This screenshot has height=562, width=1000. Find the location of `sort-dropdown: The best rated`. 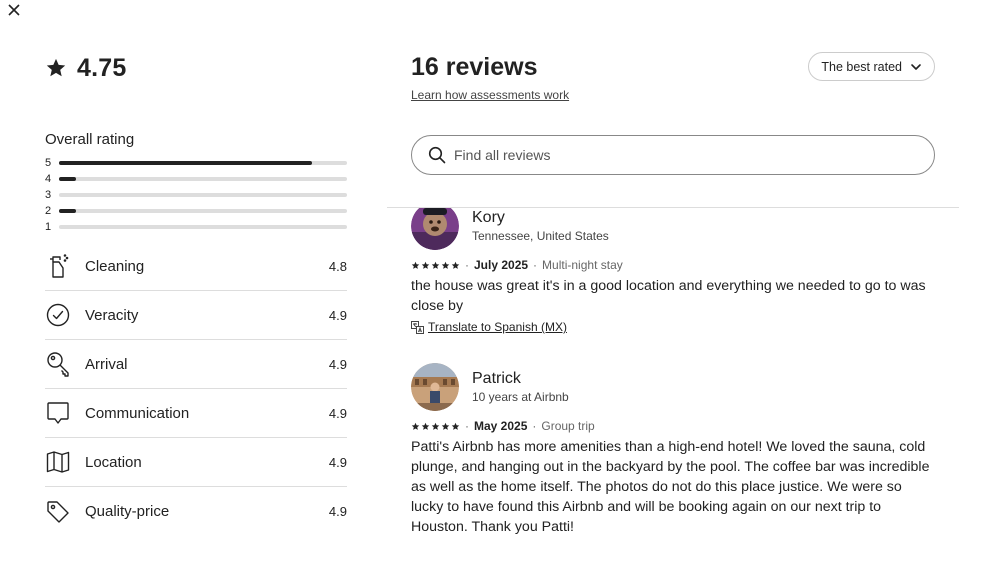

sort-dropdown: The best rated is located at coordinates (871, 66).